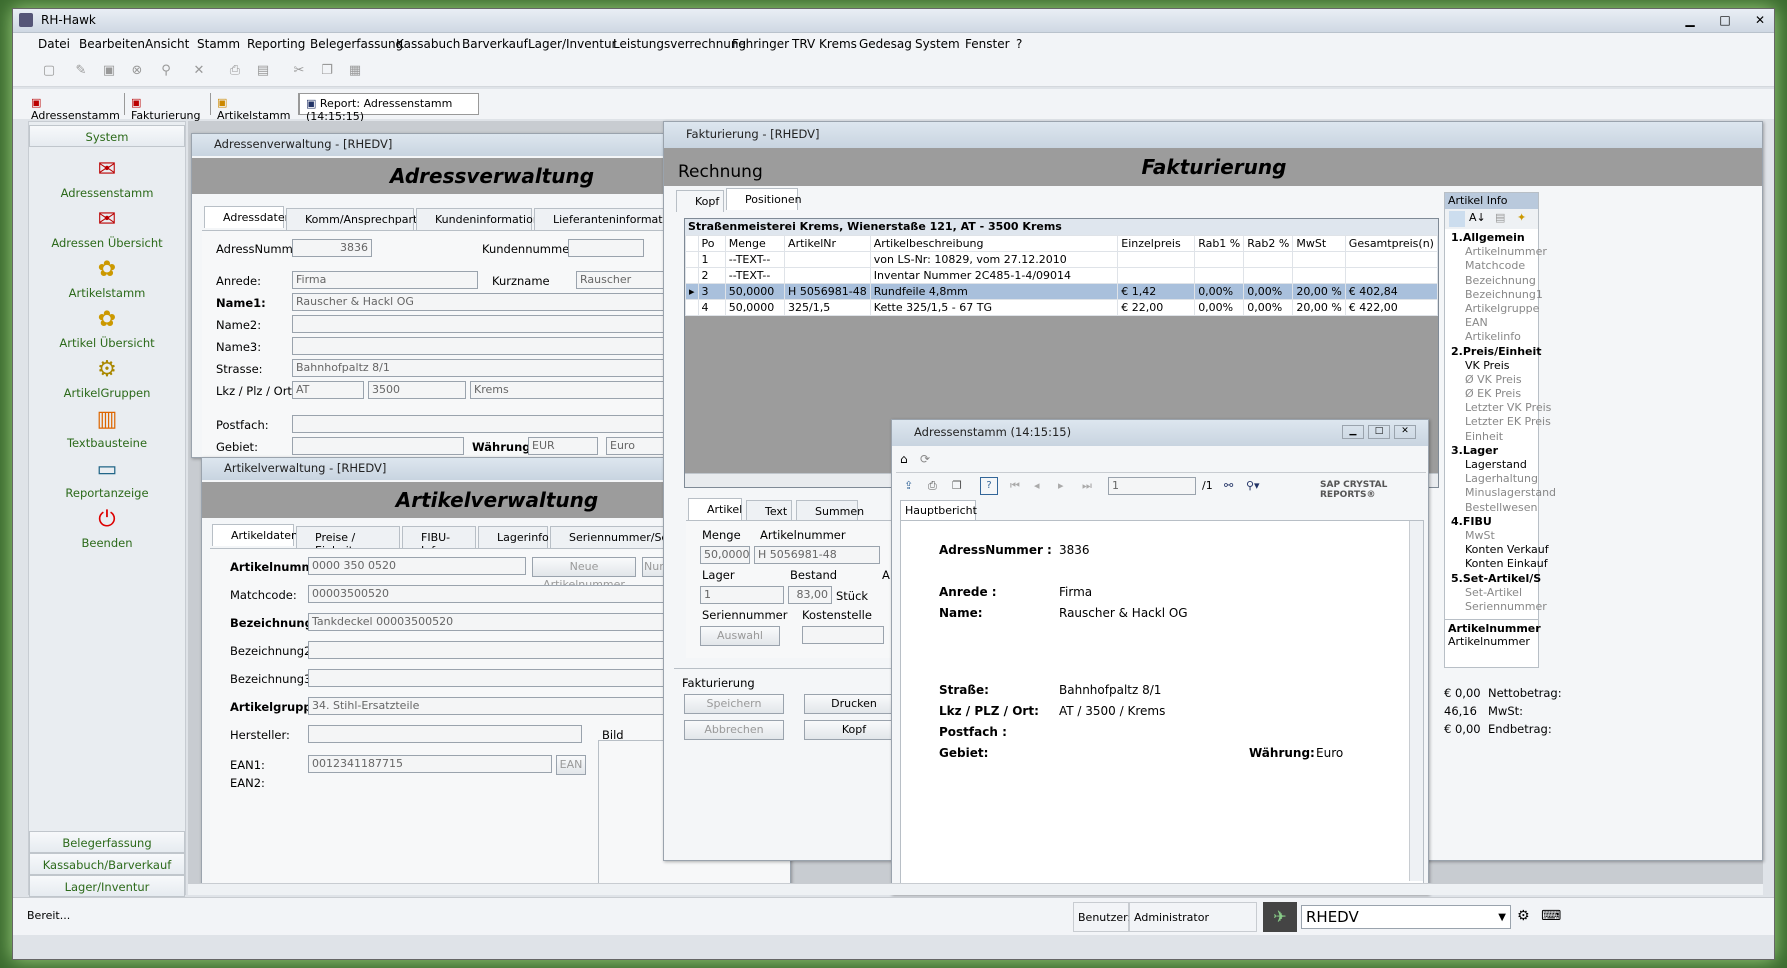 The image size is (1787, 968). What do you see at coordinates (485, 219) in the screenshot?
I see `tab-kundeninfo: Kundeninformationen` at bounding box center [485, 219].